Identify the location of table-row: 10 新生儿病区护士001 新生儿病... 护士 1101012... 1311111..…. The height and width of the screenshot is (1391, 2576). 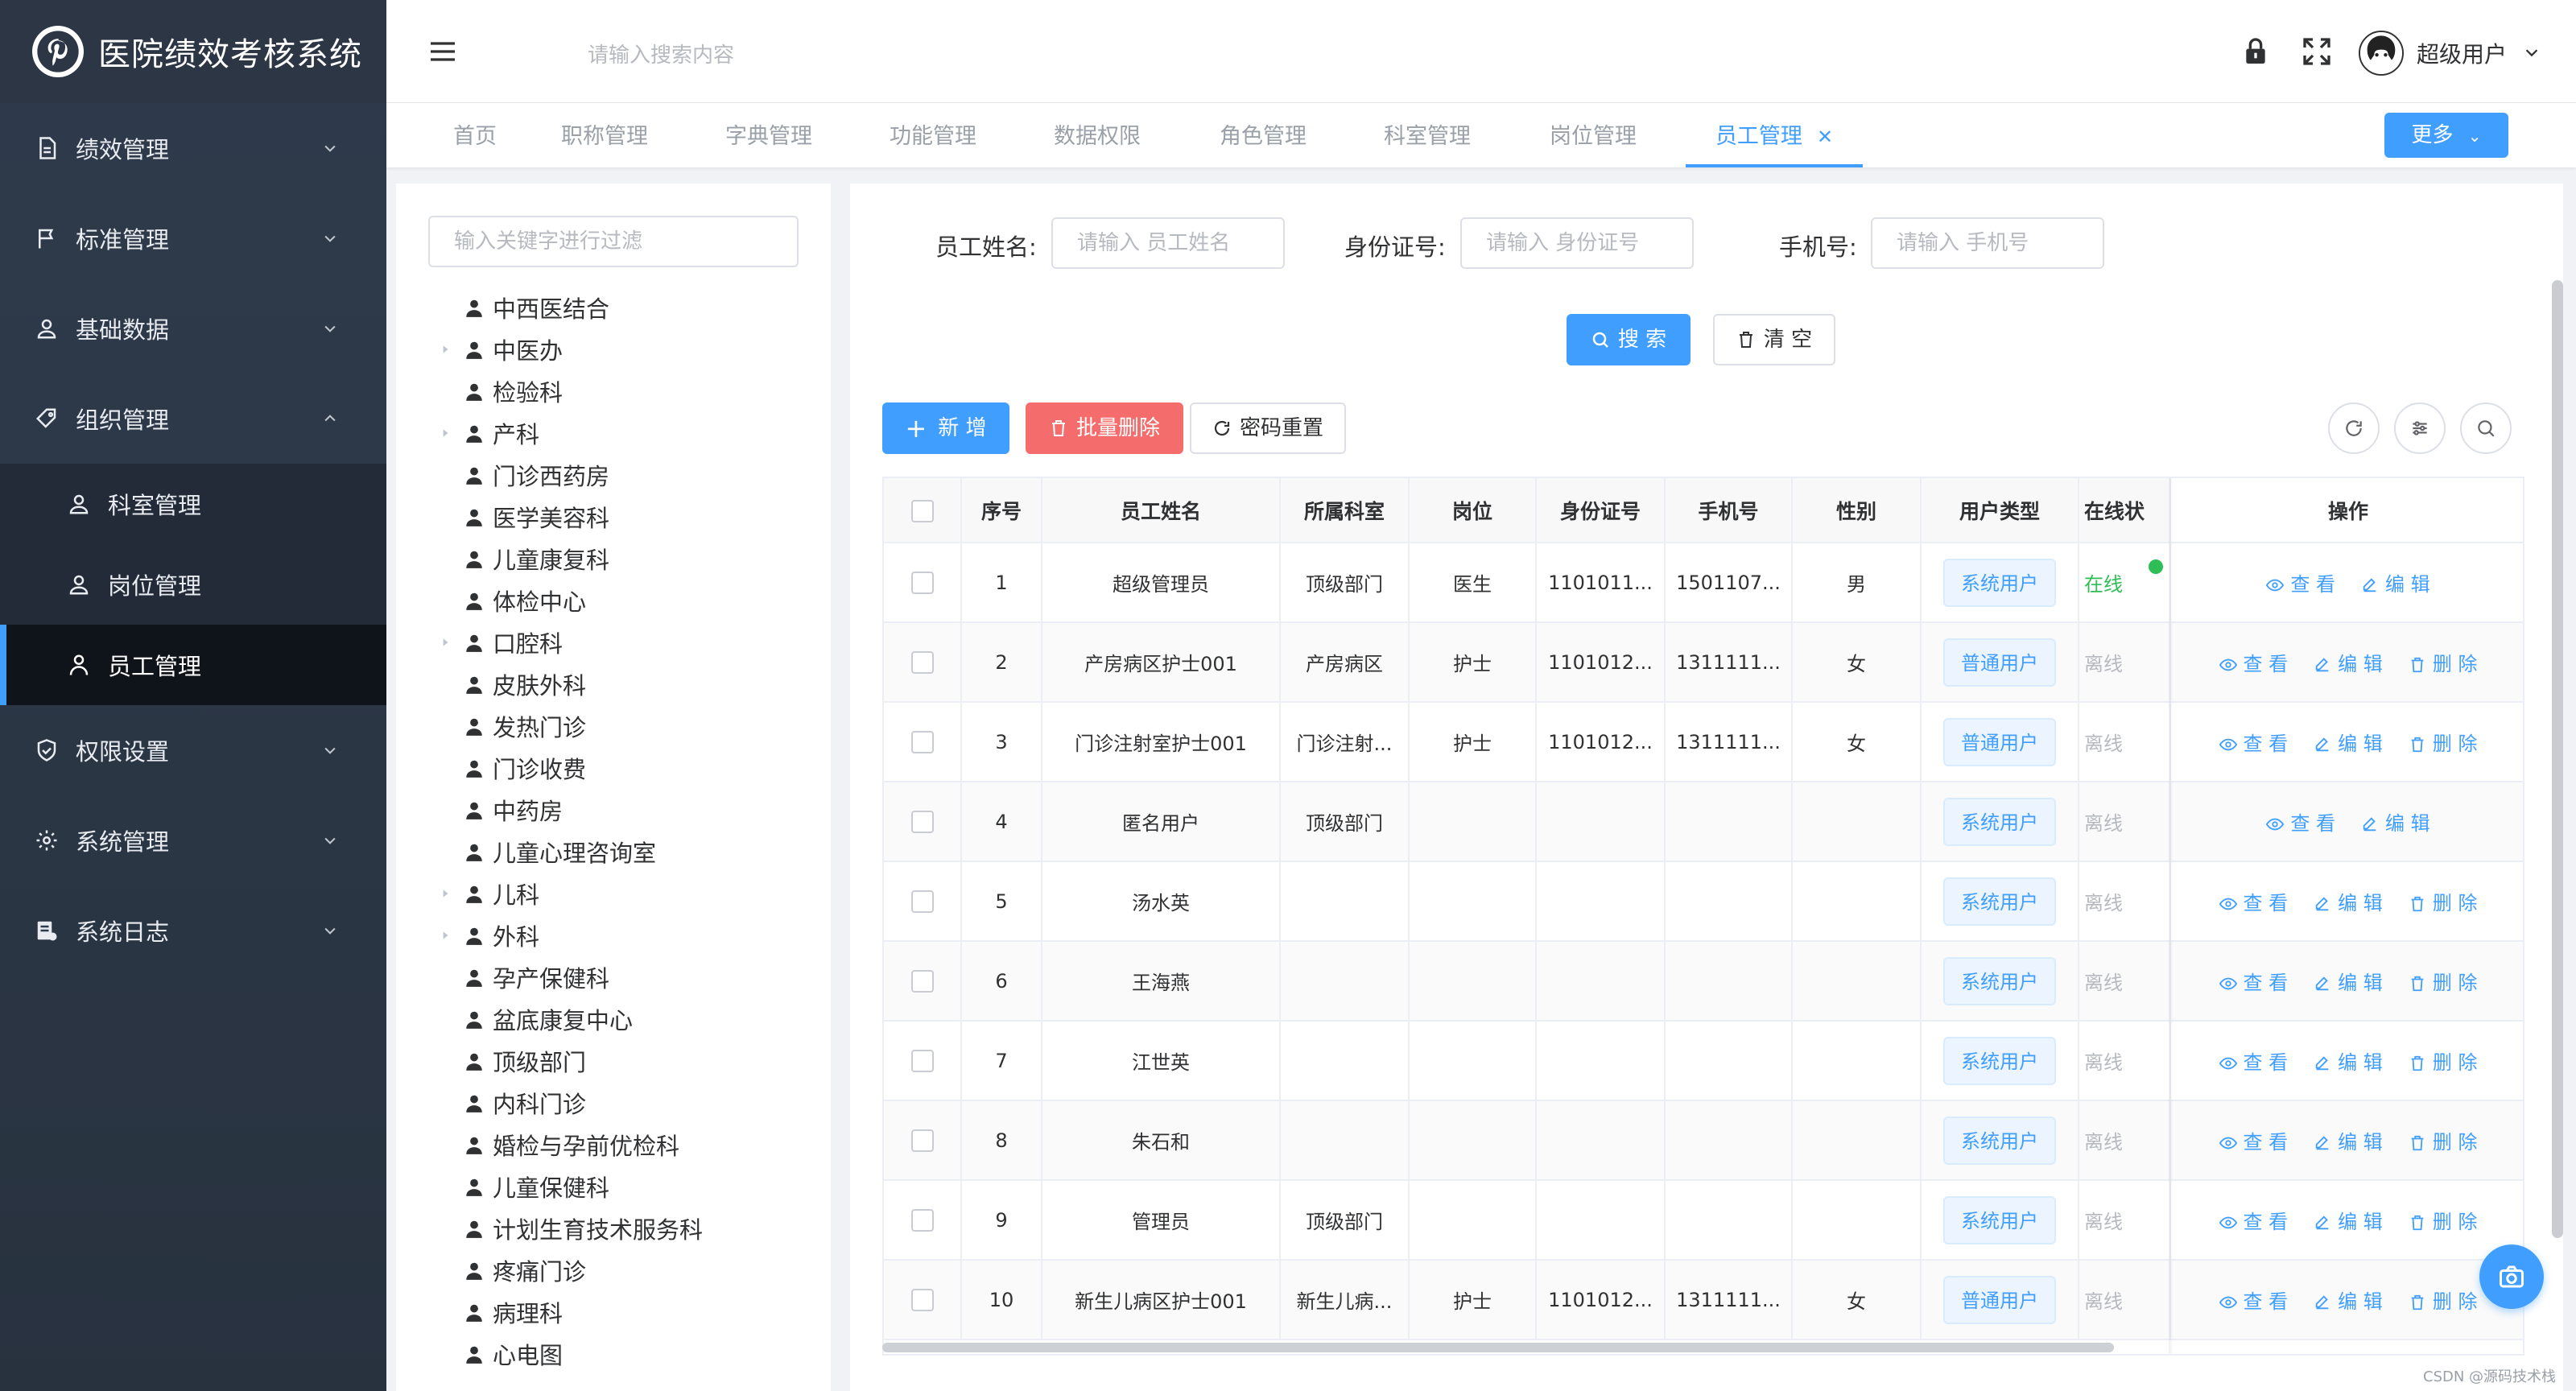
(1703, 1300).